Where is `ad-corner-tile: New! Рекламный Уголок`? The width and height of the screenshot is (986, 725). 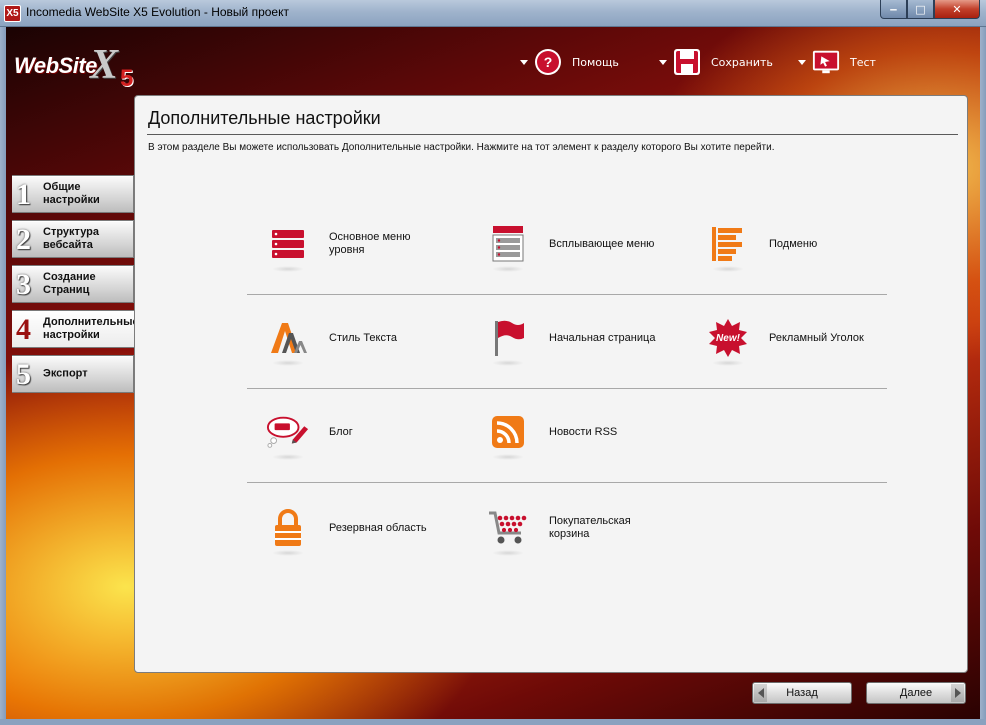
ad-corner-tile: New! Рекламный Уголок is located at coordinates (785, 338).